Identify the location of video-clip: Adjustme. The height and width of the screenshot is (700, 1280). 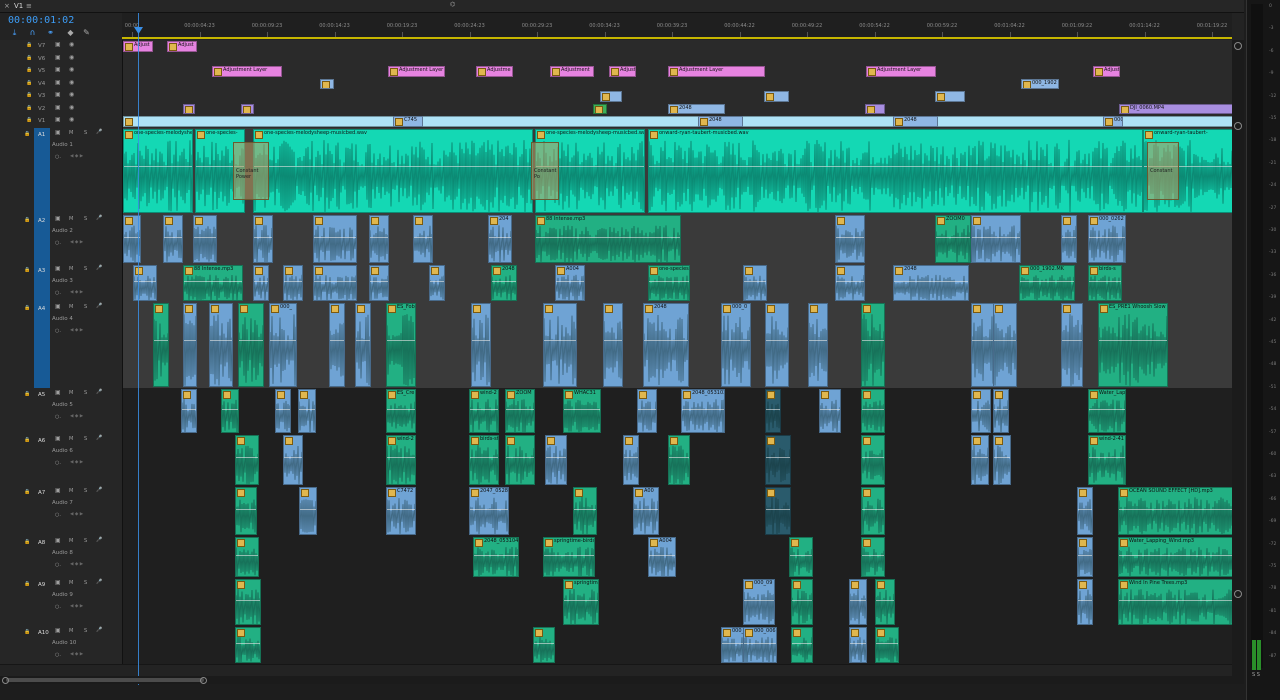
(494, 71).